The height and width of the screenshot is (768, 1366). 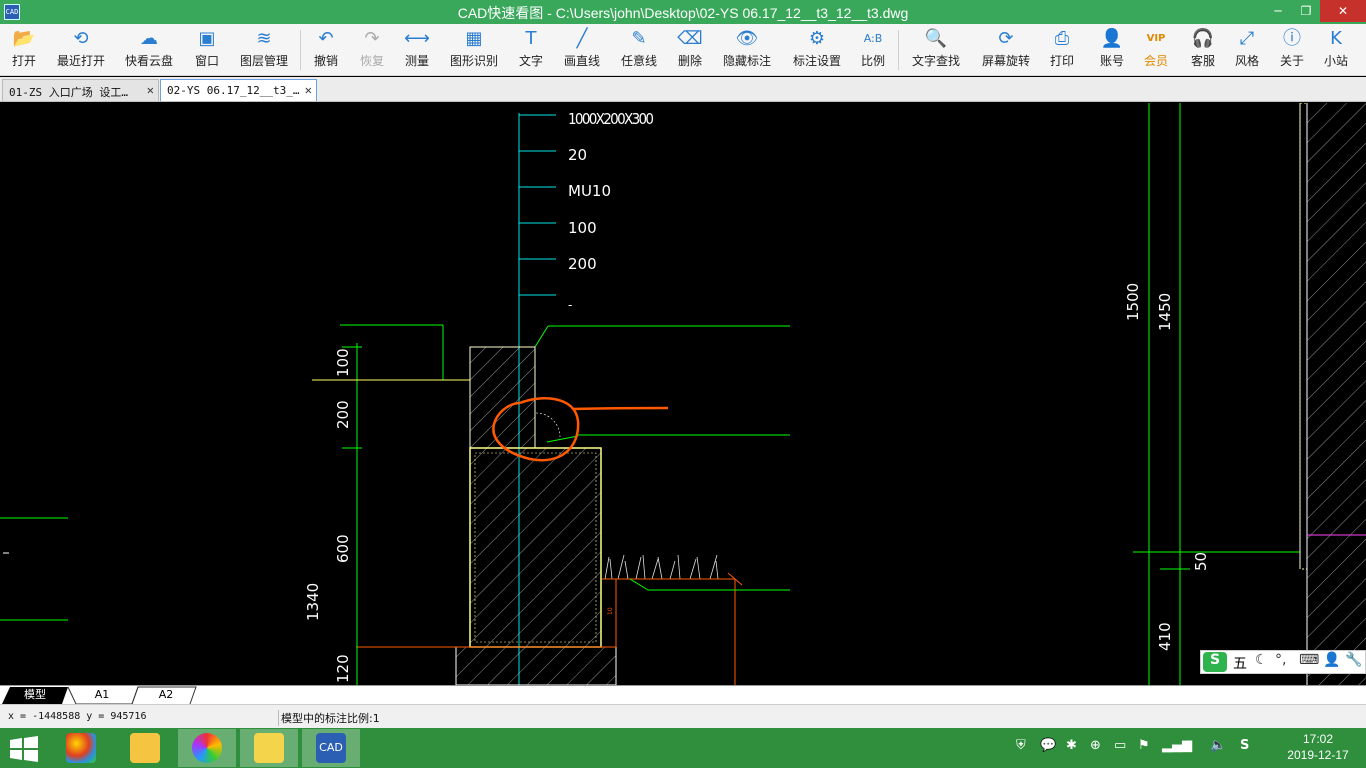 What do you see at coordinates (343, 548) in the screenshot?
I see `dimension-text: 600` at bounding box center [343, 548].